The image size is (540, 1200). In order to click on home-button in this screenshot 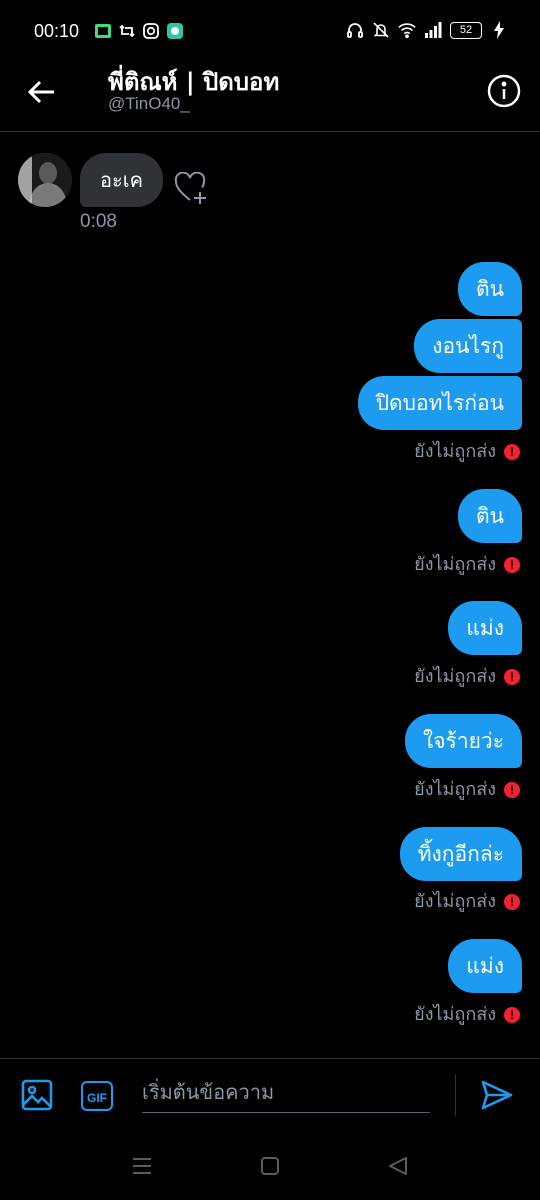, I will do `click(270, 1166)`.